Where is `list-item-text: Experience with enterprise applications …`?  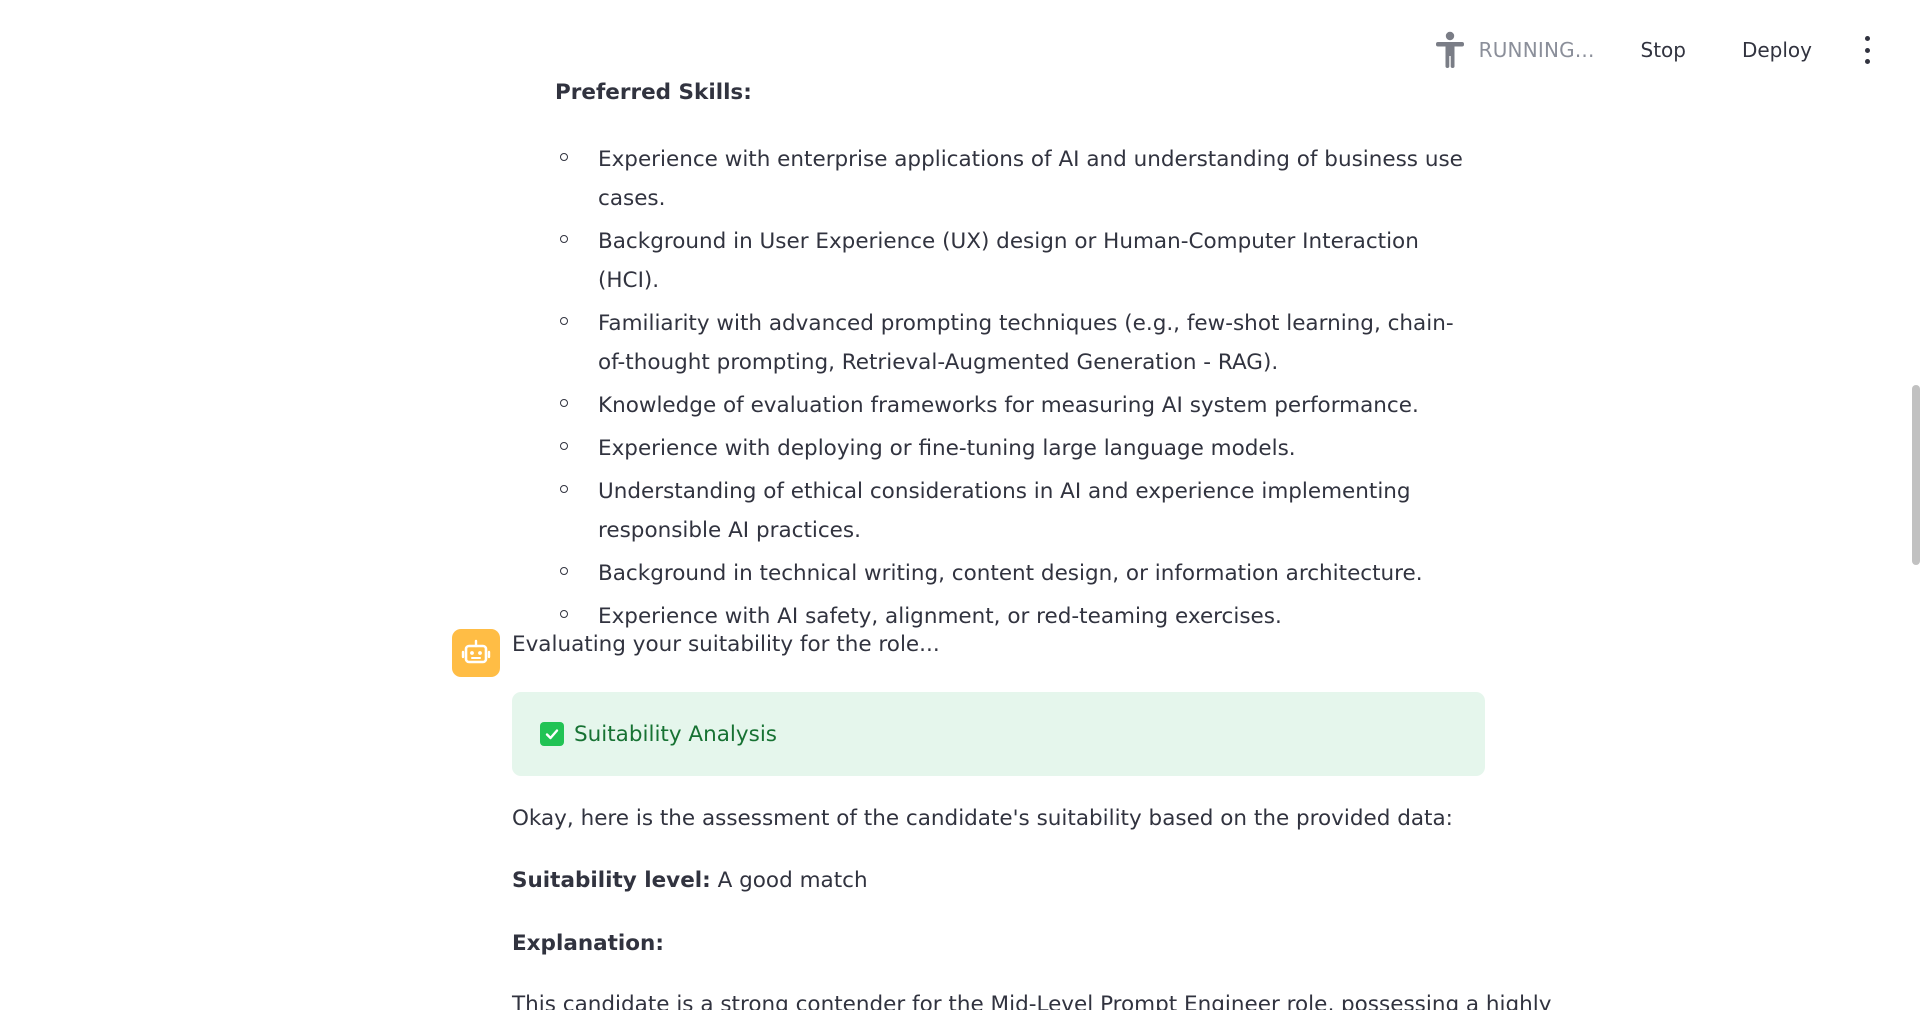 list-item-text: Experience with enterprise applications … is located at coordinates (1030, 179).